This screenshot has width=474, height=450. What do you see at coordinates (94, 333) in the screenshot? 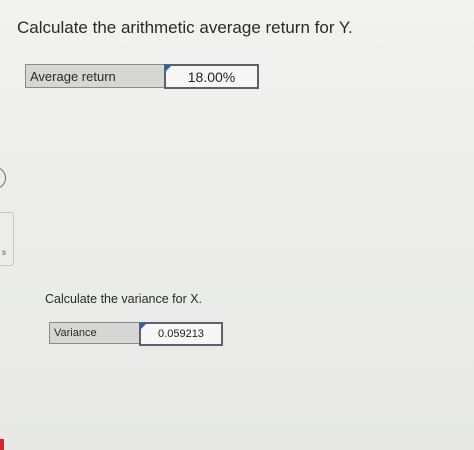
I see `variance-label: Variance` at bounding box center [94, 333].